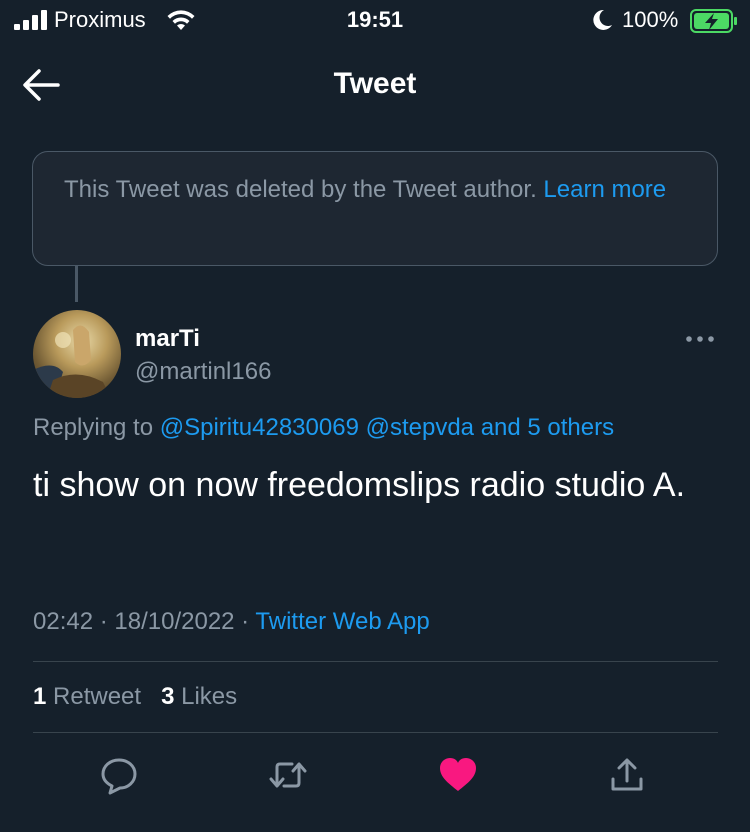 The width and height of the screenshot is (750, 832). What do you see at coordinates (63, 621) in the screenshot?
I see `tweet-time: 02:42` at bounding box center [63, 621].